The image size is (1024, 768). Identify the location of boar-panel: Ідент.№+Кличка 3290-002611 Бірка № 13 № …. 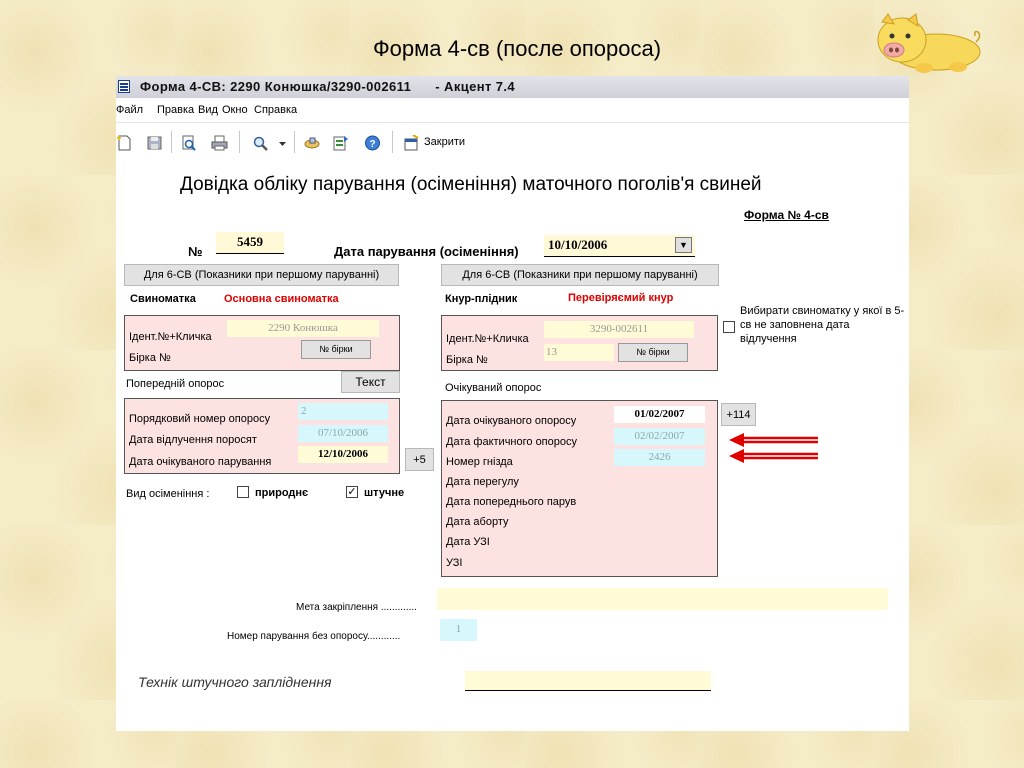
(579, 343).